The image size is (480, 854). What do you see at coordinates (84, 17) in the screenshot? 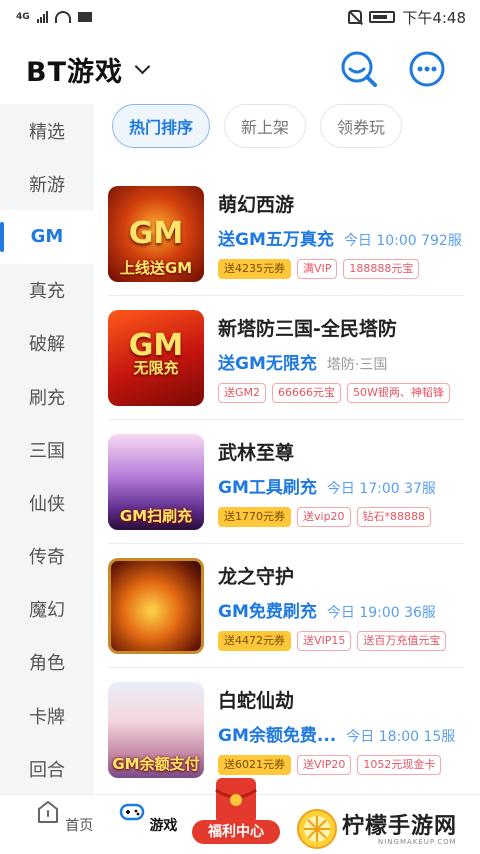
I see `mail-icon` at bounding box center [84, 17].